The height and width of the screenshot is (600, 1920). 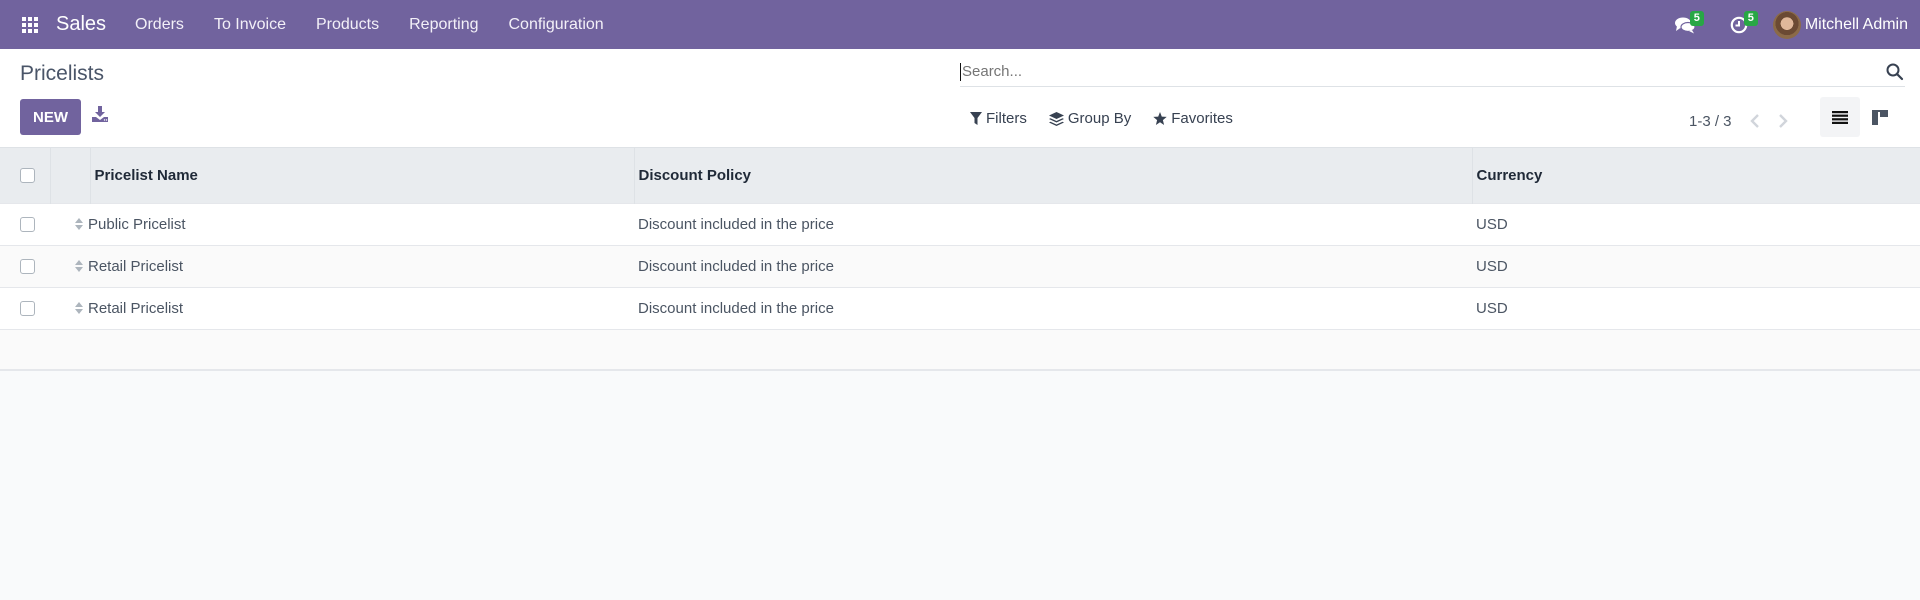 What do you see at coordinates (1856, 24) in the screenshot?
I see `user-name: Mitchell Admin` at bounding box center [1856, 24].